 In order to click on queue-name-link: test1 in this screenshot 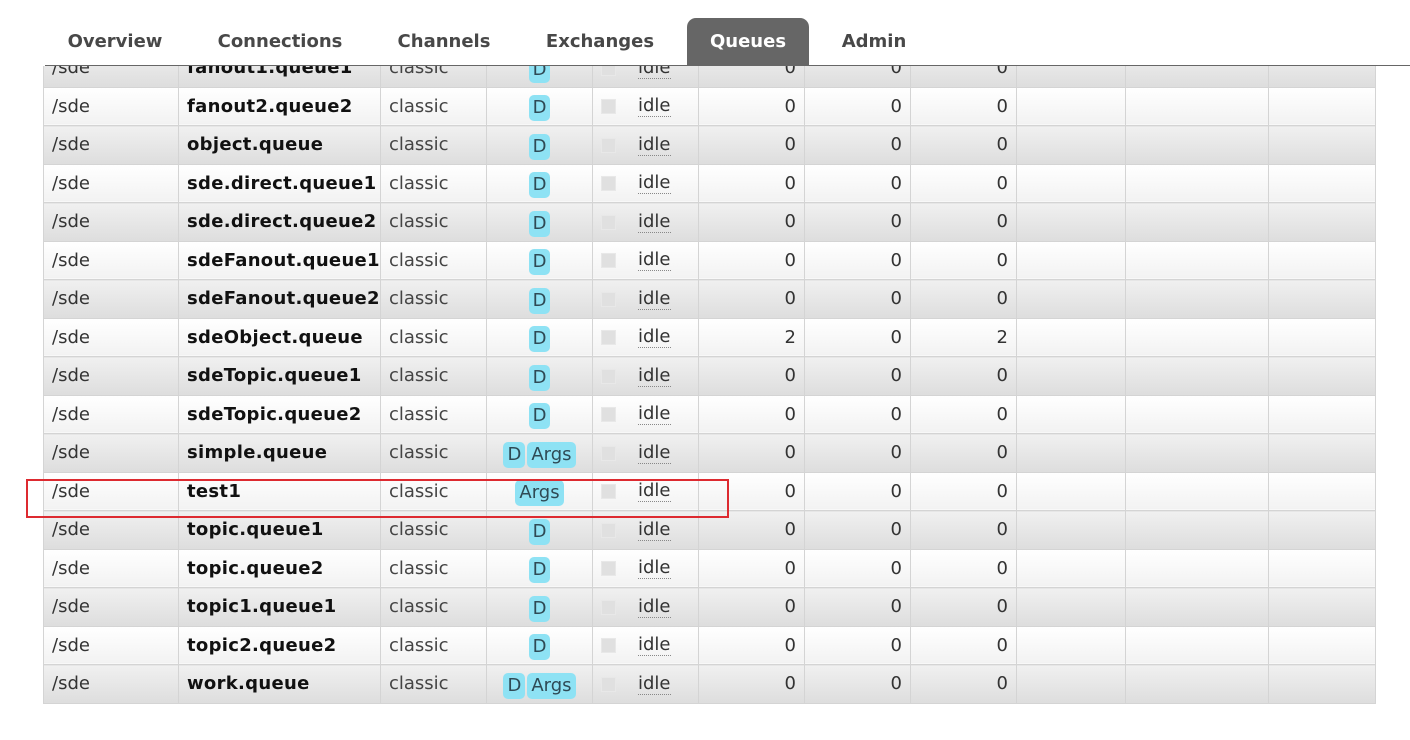, I will do `click(279, 491)`.